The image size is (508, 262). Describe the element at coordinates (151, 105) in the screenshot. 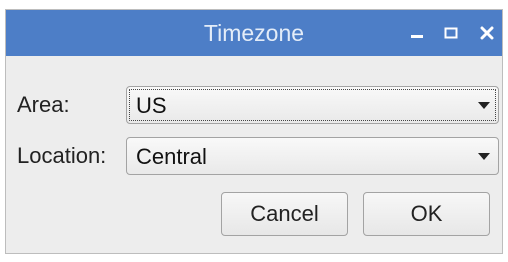

I see `area-select-value: US` at that location.